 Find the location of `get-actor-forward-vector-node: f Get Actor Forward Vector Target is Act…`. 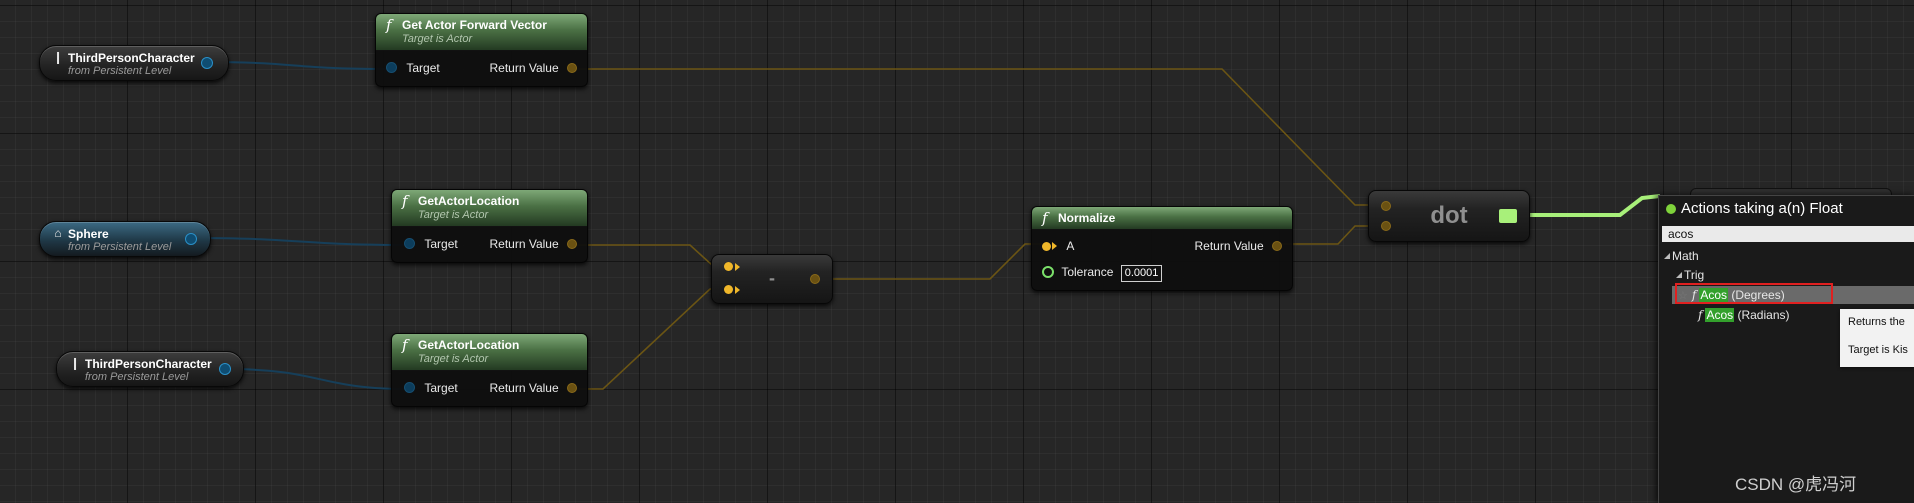

get-actor-forward-vector-node: f Get Actor Forward Vector Target is Act… is located at coordinates (481, 50).